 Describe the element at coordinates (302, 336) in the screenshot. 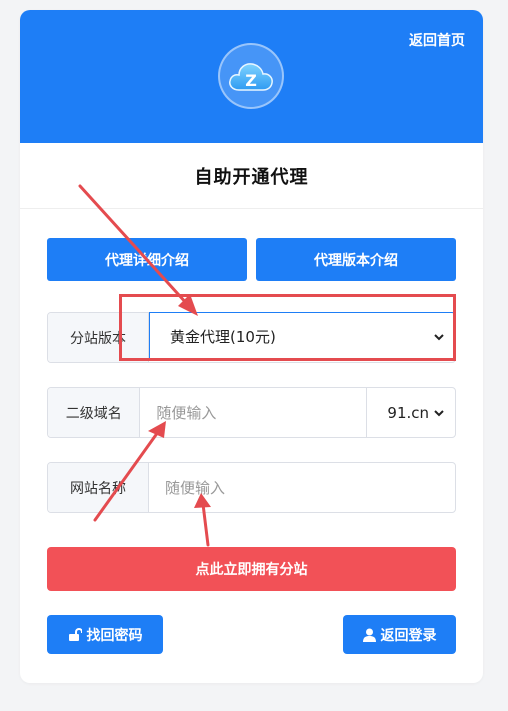

I see `version-select: 黄金代理(10元)` at that location.